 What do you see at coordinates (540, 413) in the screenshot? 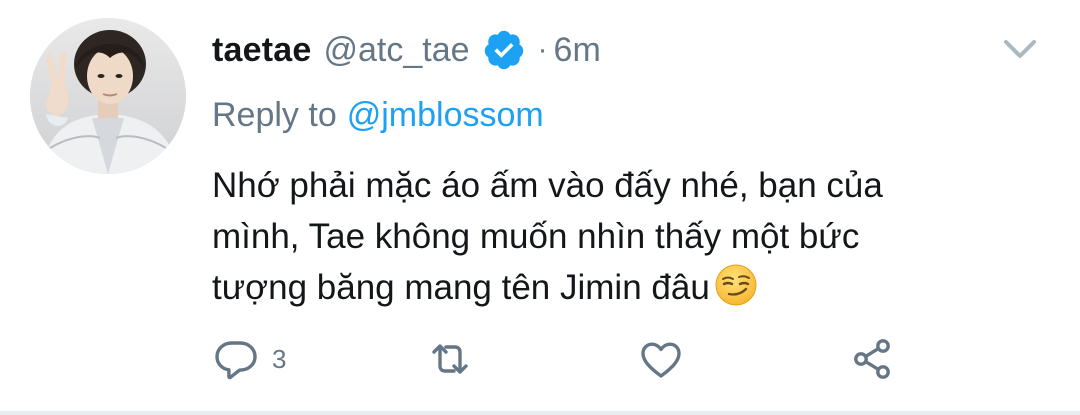
I see `tweet-divider` at bounding box center [540, 413].